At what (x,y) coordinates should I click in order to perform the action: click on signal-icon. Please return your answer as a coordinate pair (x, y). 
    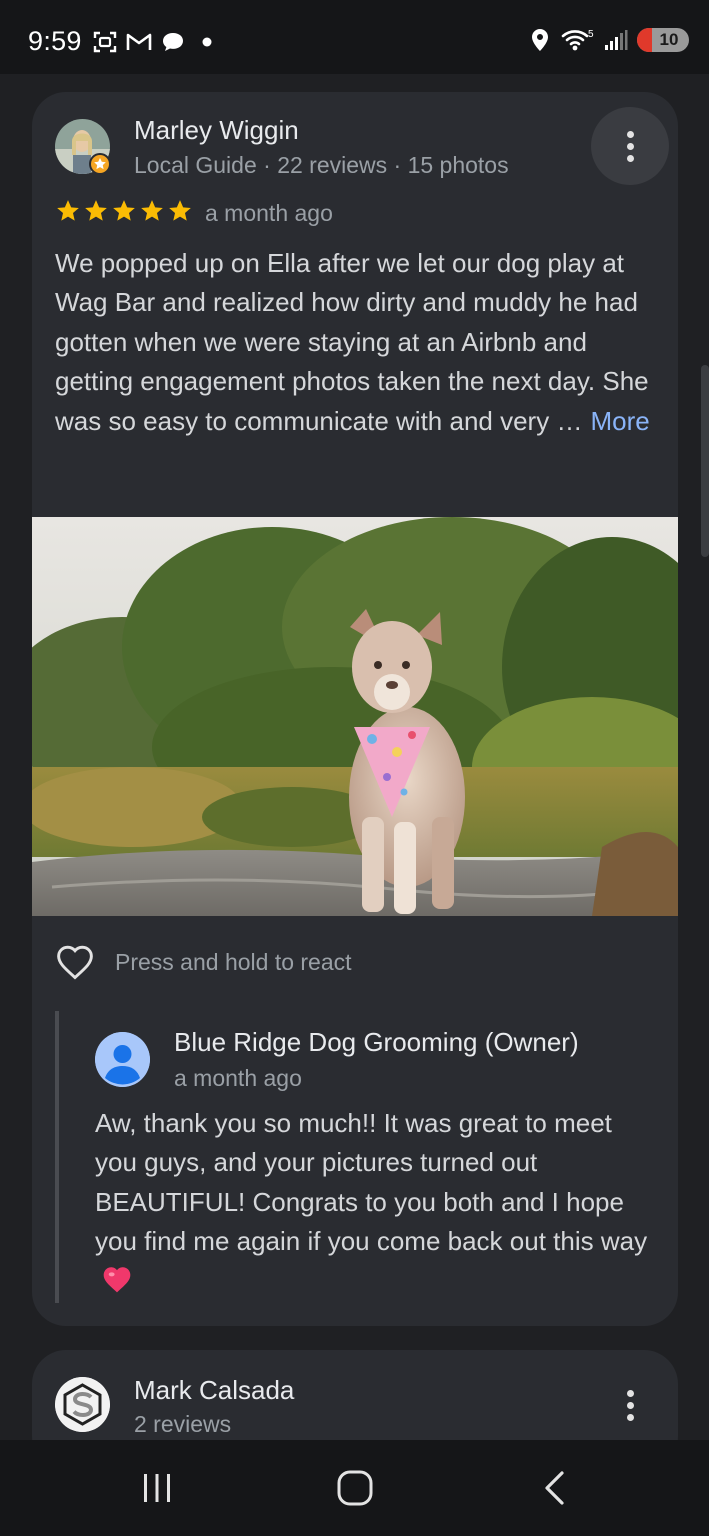
    Looking at the image, I should click on (616, 40).